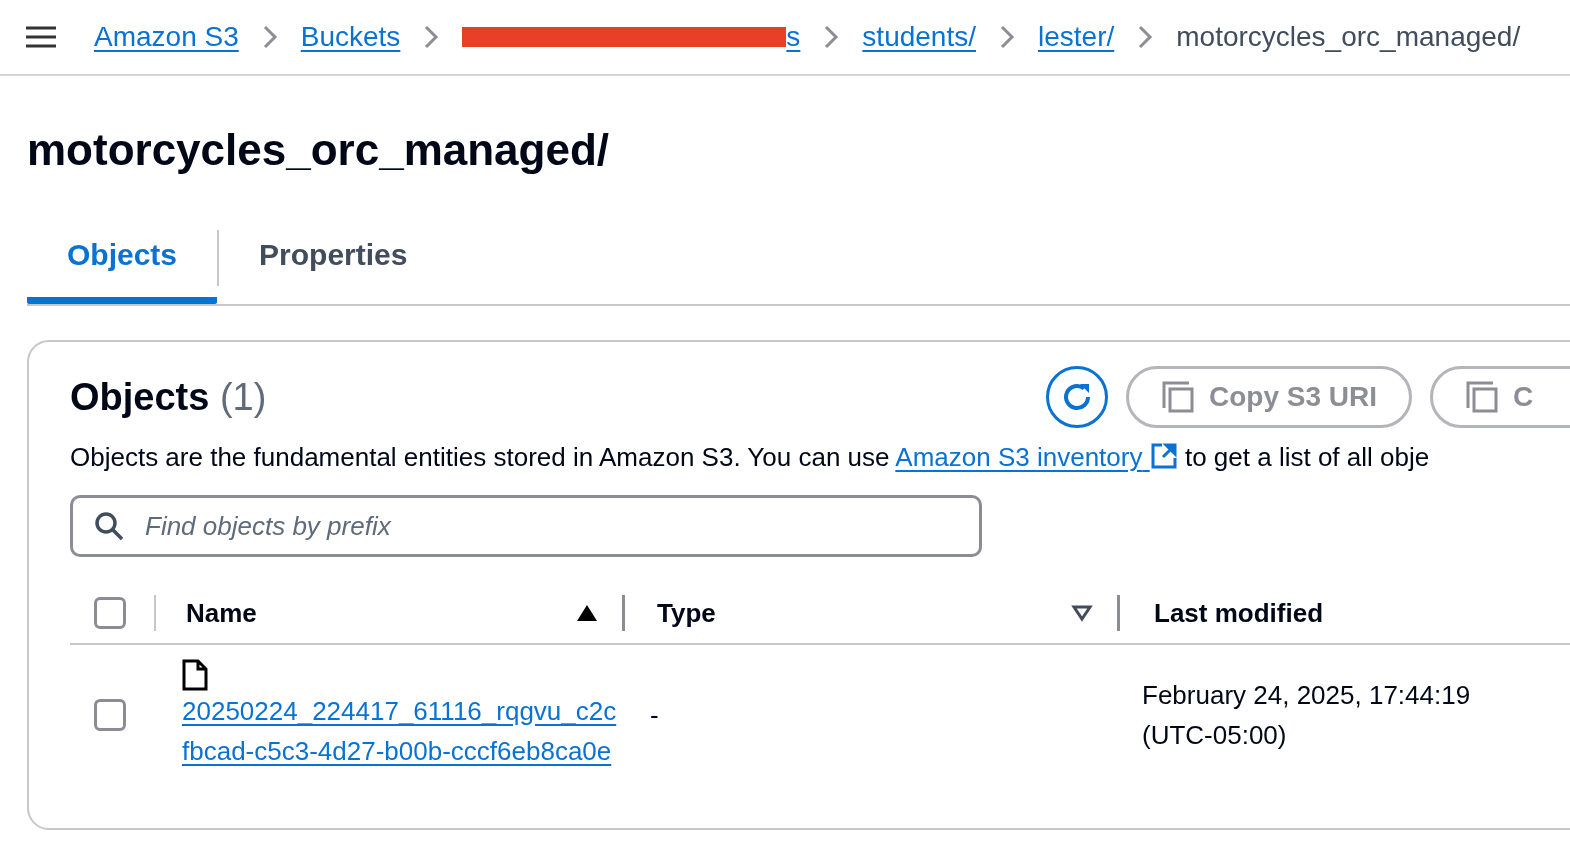 This screenshot has height=858, width=1570. Describe the element at coordinates (333, 264) in the screenshot. I see `tab: Properties` at that location.